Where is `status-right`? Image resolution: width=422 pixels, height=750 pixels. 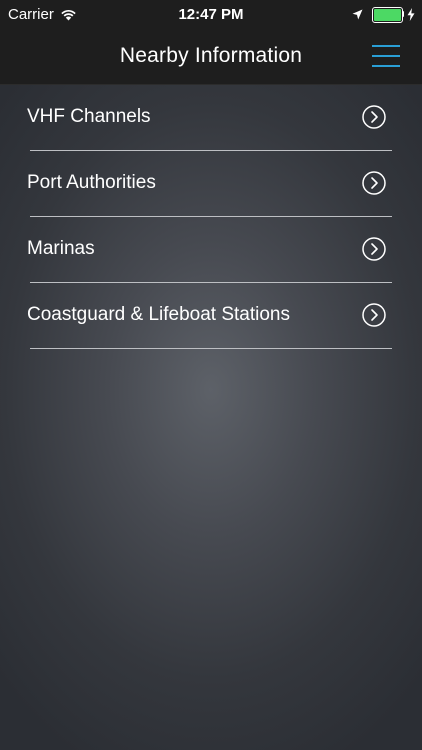
status-right is located at coordinates (383, 15).